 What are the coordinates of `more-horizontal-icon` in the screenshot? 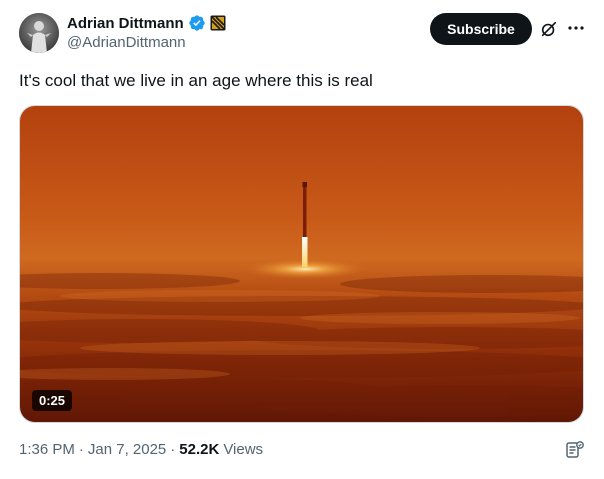 It's located at (576, 28).